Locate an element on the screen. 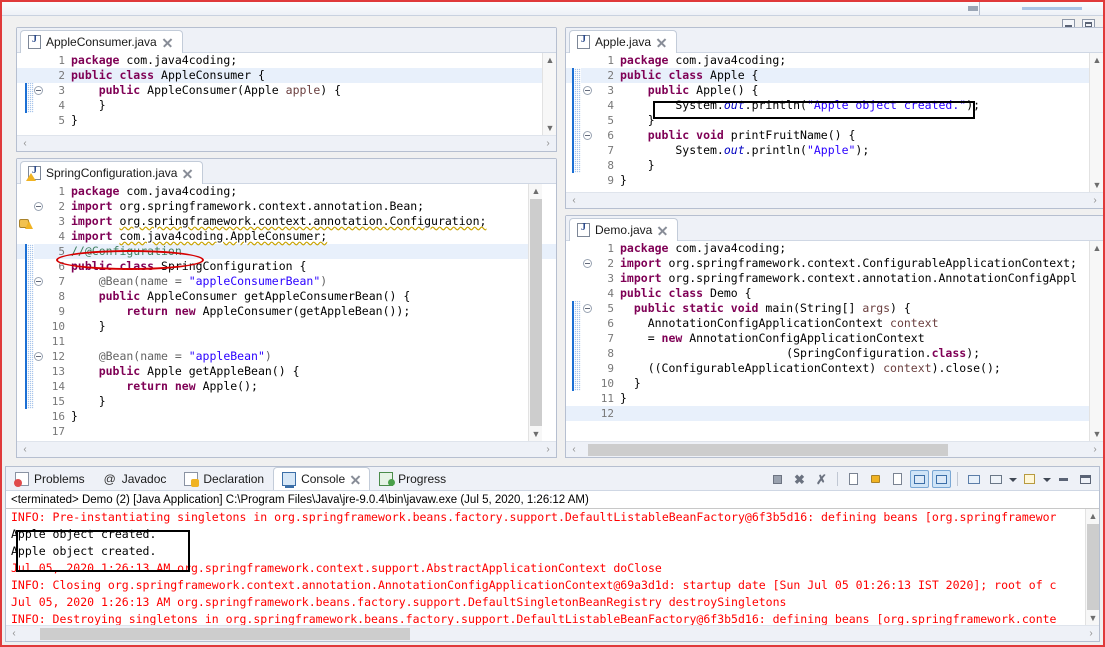 The width and height of the screenshot is (1105, 647). console-vscrollbar: ▲ ▼ is located at coordinates (1092, 567).